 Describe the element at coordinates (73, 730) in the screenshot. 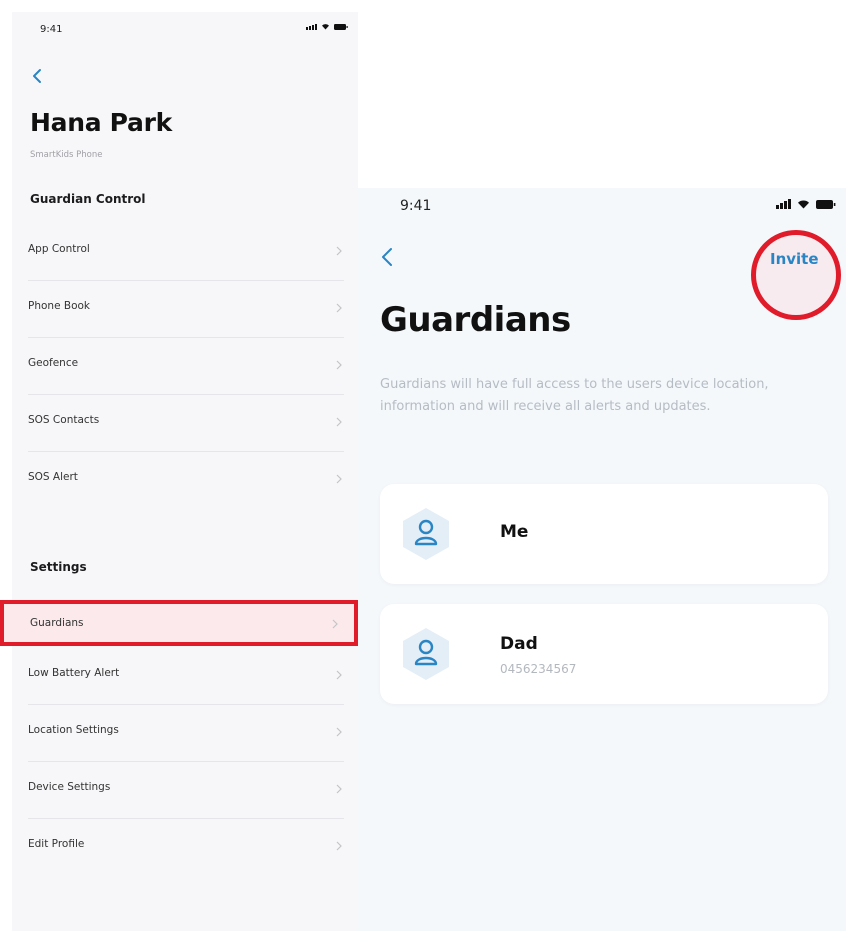

I see `menu-item-label: Location Settings` at that location.